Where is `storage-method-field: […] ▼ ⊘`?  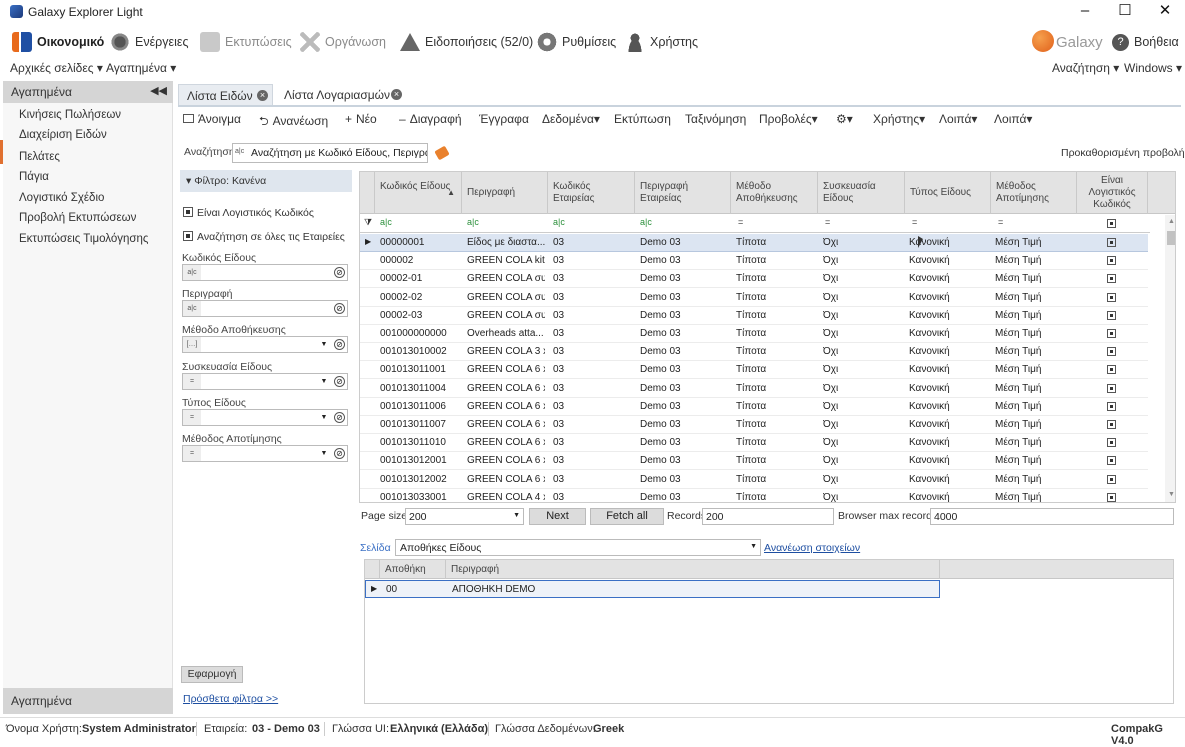 storage-method-field: […] ▼ ⊘ is located at coordinates (265, 344).